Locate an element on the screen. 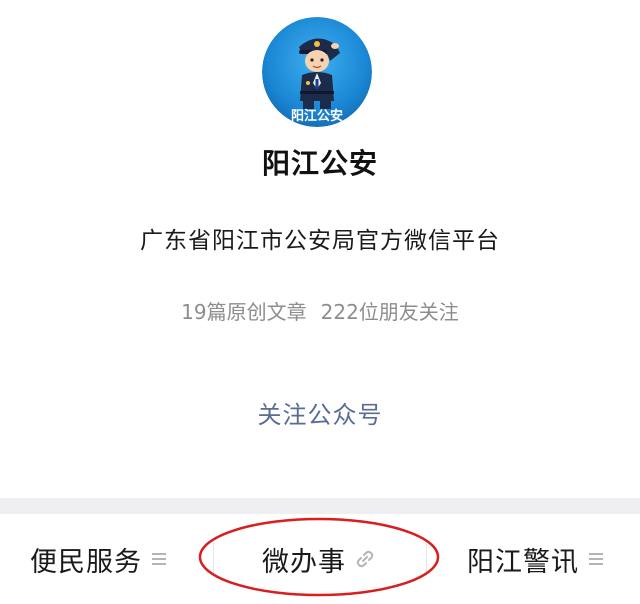  menu-item-label: 阳江警讯 is located at coordinates (523, 562).